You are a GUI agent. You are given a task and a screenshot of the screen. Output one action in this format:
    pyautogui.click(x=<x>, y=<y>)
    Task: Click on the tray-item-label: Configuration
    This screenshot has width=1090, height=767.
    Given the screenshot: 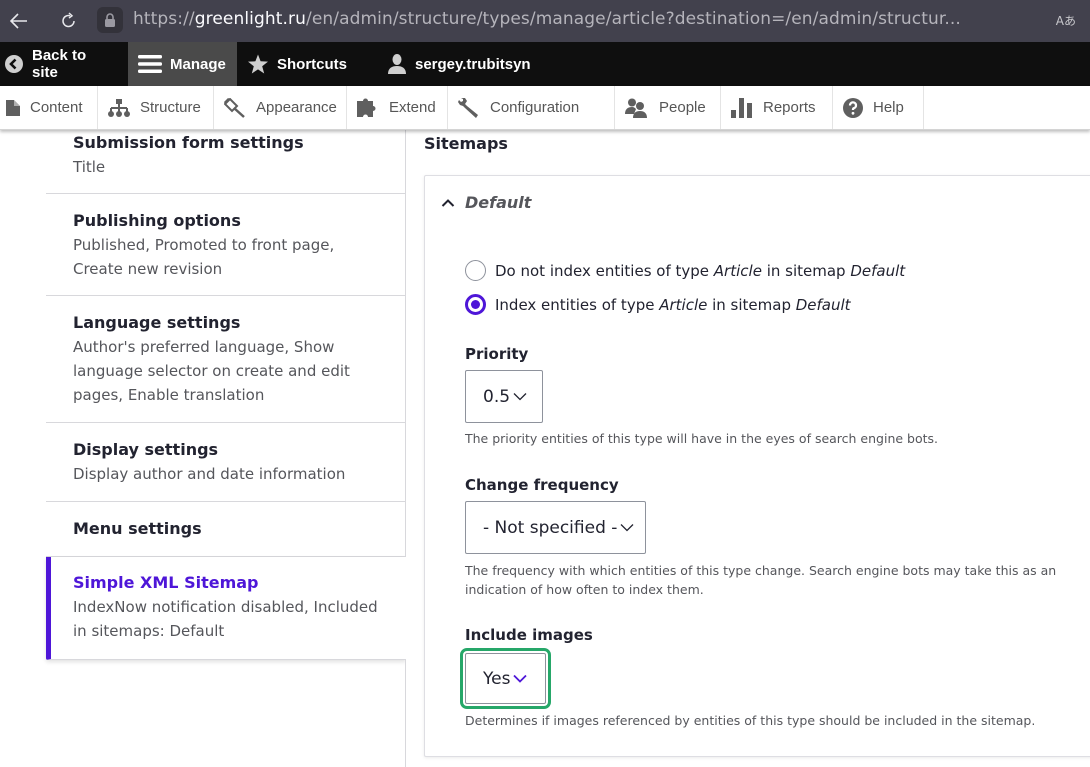 What is the action you would take?
    pyautogui.click(x=535, y=107)
    